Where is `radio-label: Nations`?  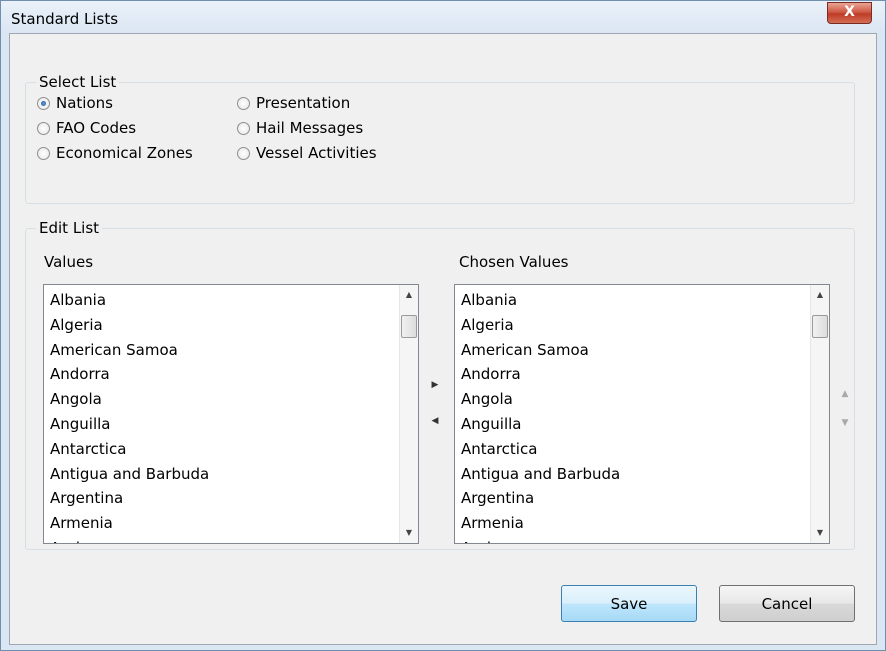
radio-label: Nations is located at coordinates (84, 103).